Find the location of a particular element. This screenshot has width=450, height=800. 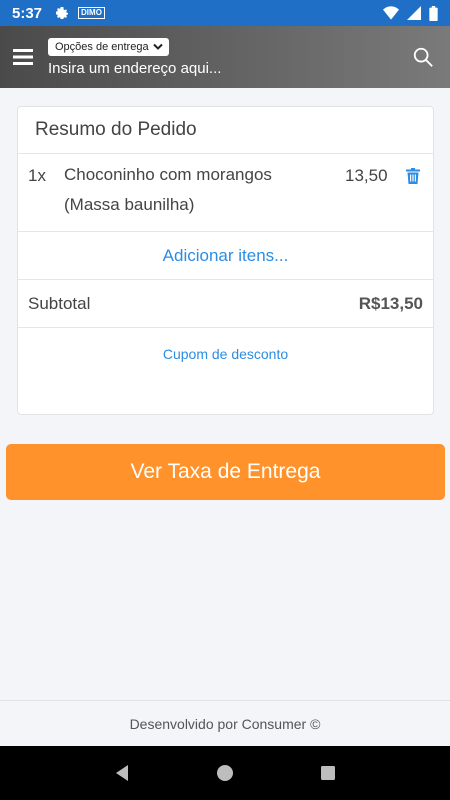

item-detail: (Massa baunilha) is located at coordinates (129, 204).